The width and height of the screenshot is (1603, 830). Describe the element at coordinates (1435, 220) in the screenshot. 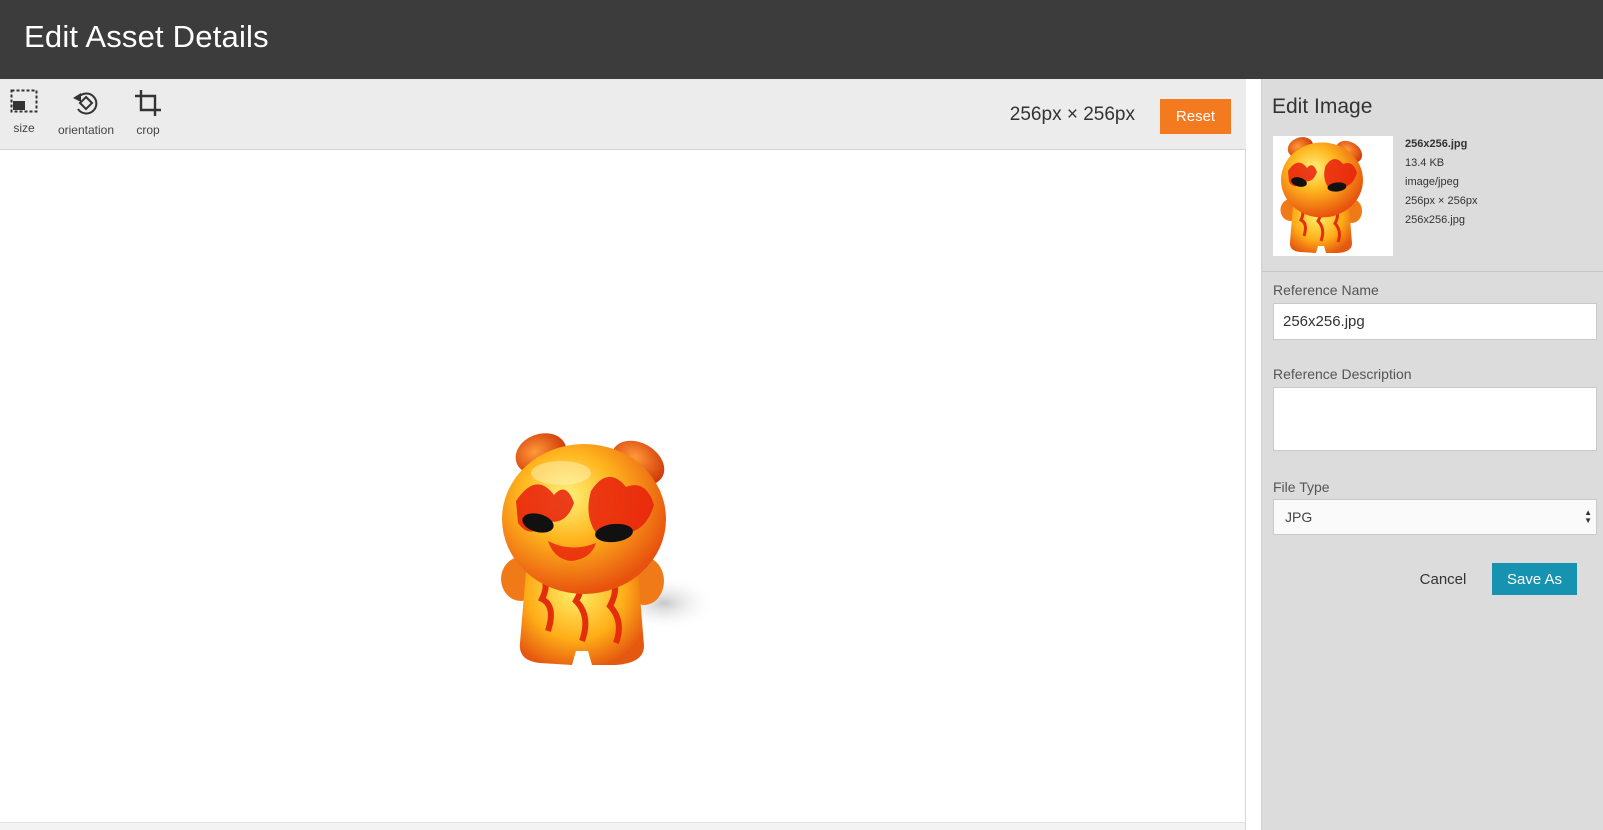

I see `meta-path: 256x256.jpg` at that location.